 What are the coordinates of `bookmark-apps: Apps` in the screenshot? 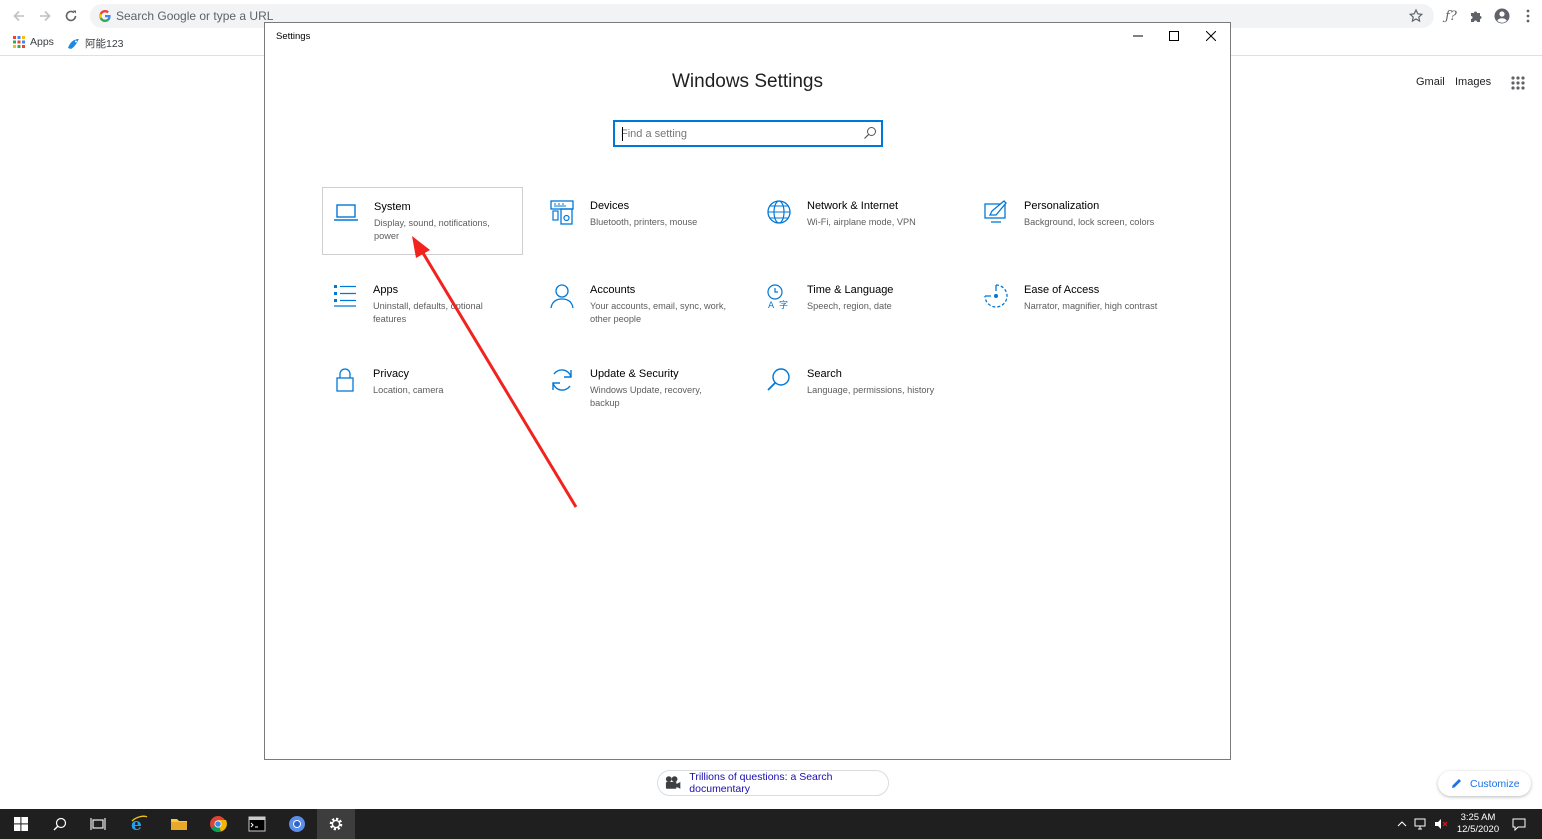 It's located at (33, 42).